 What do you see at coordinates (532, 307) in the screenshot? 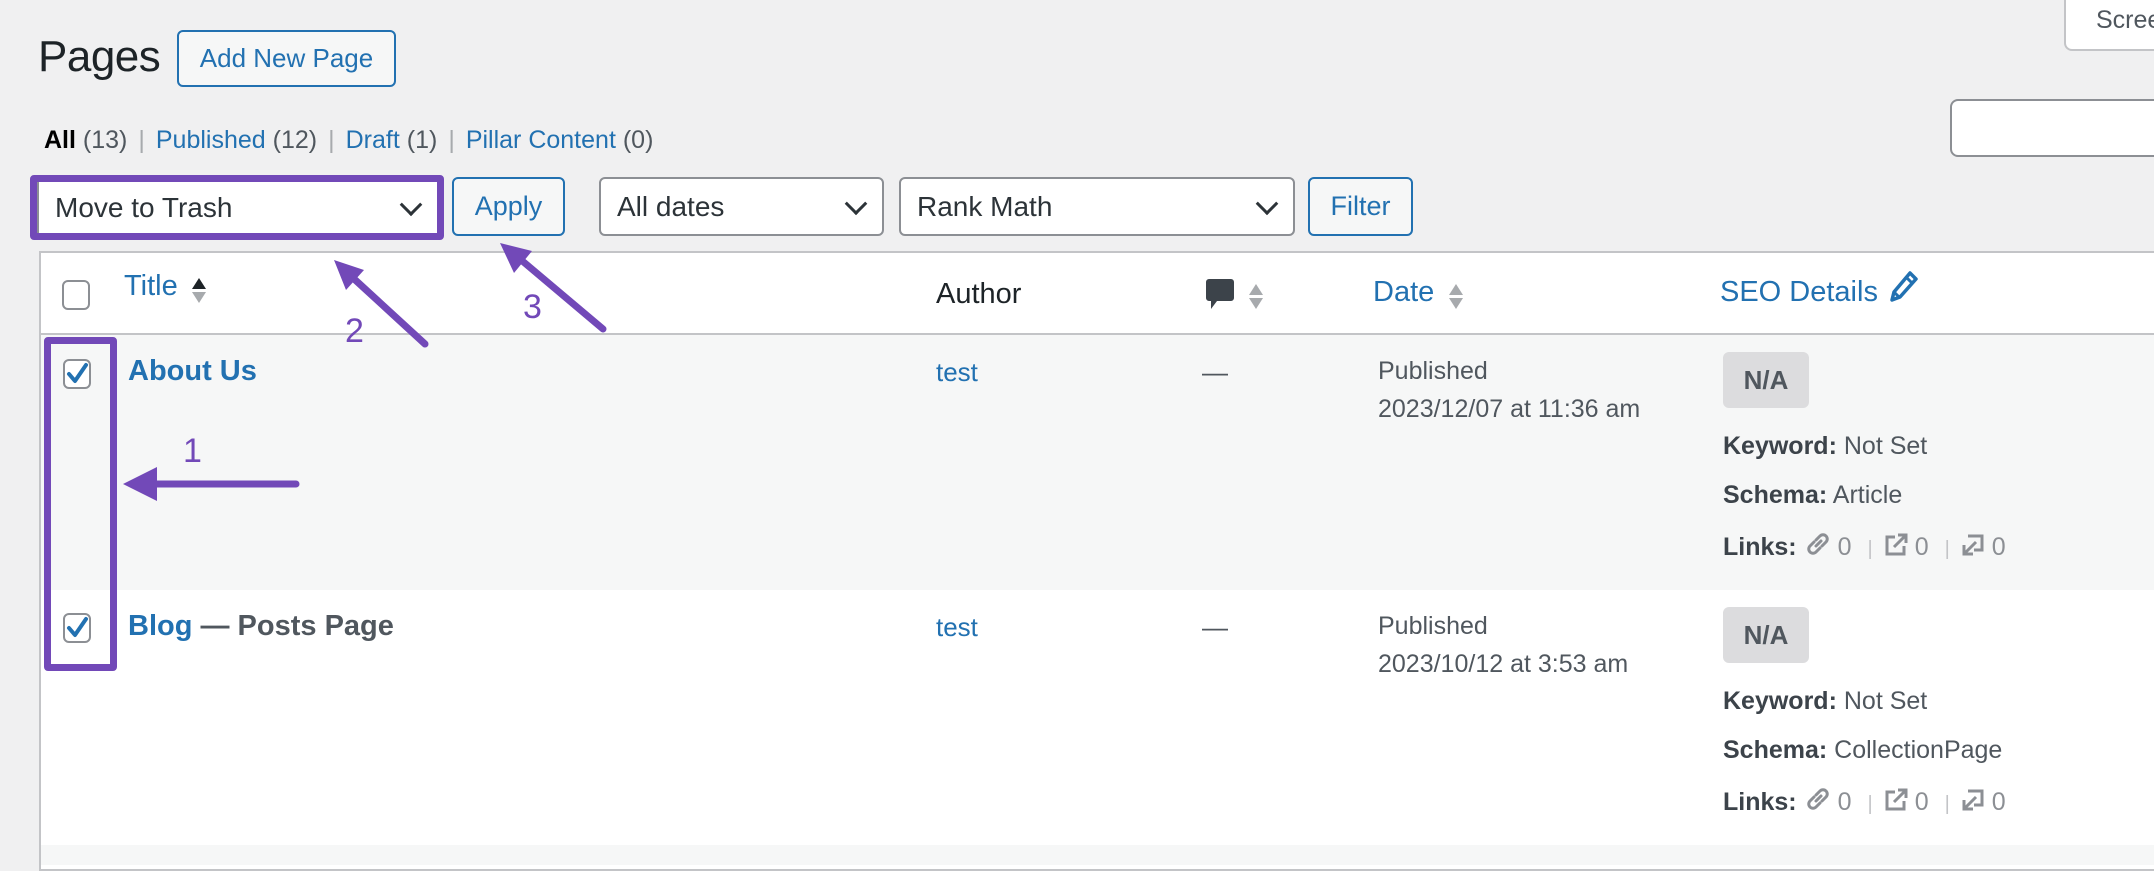
I see `annotation-label-3: 3` at bounding box center [532, 307].